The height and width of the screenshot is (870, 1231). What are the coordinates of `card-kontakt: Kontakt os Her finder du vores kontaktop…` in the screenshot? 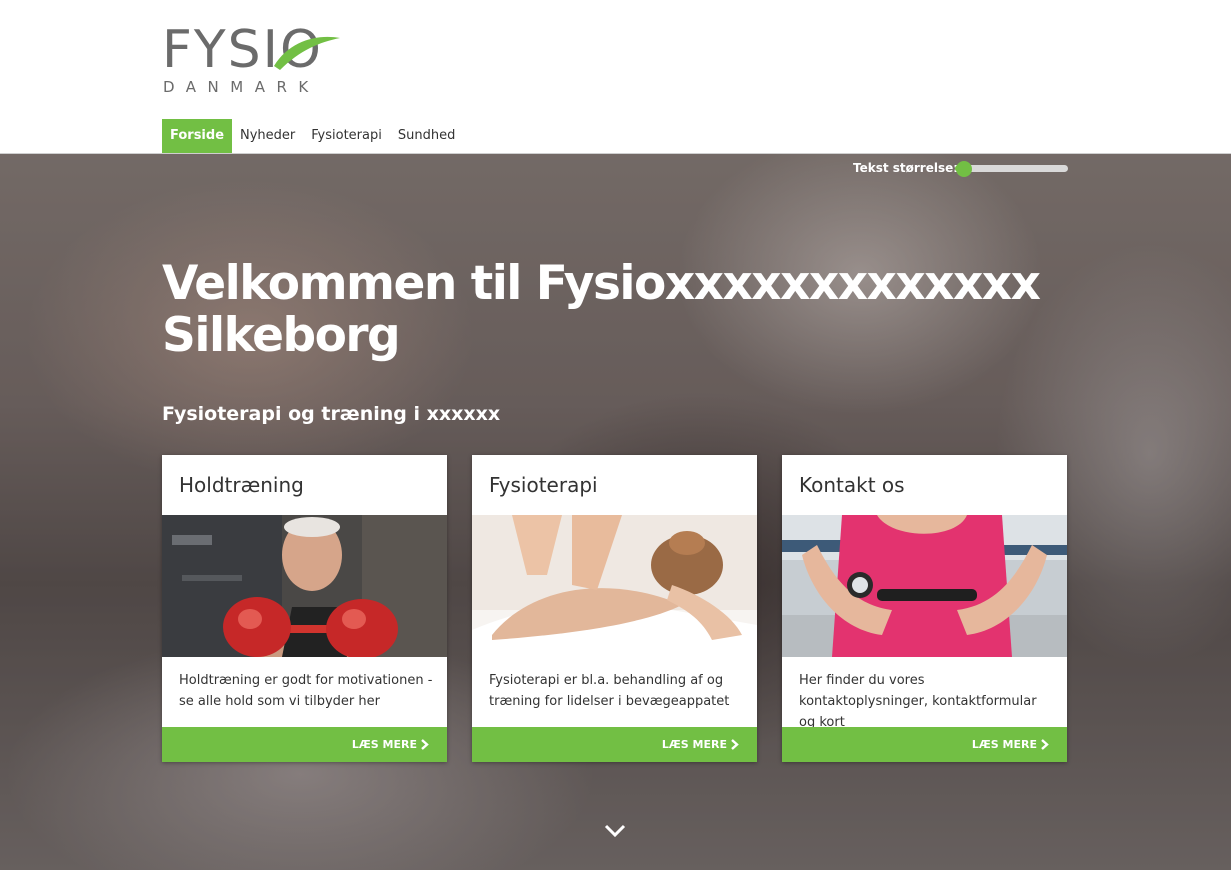 It's located at (924, 608).